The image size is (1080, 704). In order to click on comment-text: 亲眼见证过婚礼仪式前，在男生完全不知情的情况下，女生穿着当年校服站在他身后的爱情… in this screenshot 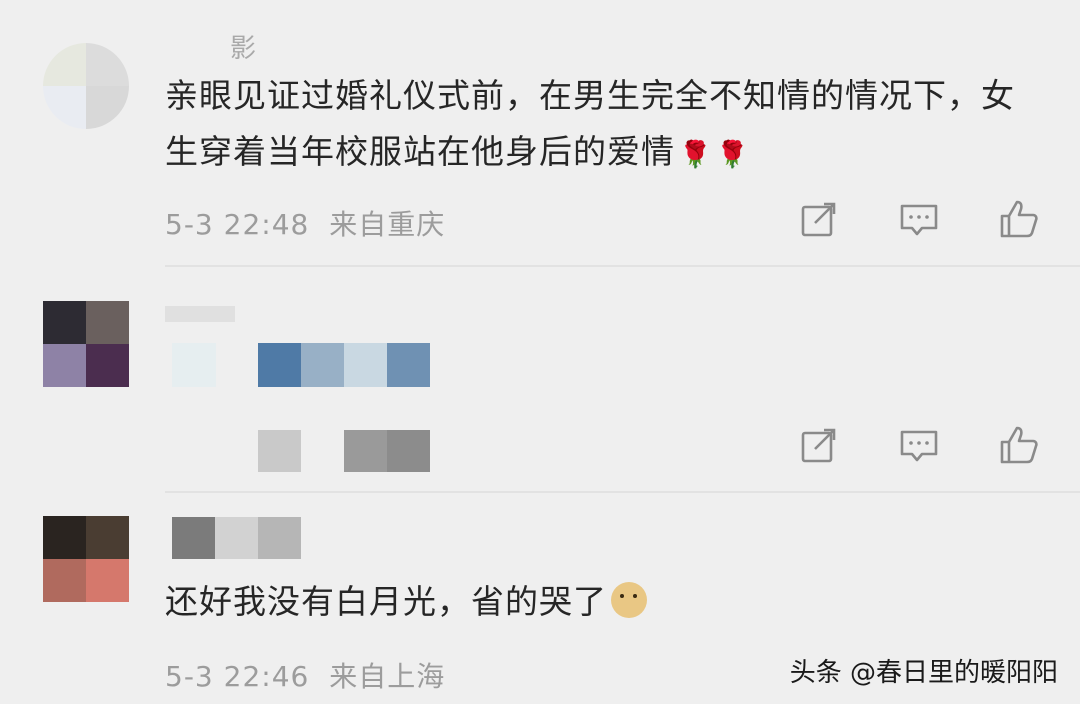, I will do `click(605, 125)`.